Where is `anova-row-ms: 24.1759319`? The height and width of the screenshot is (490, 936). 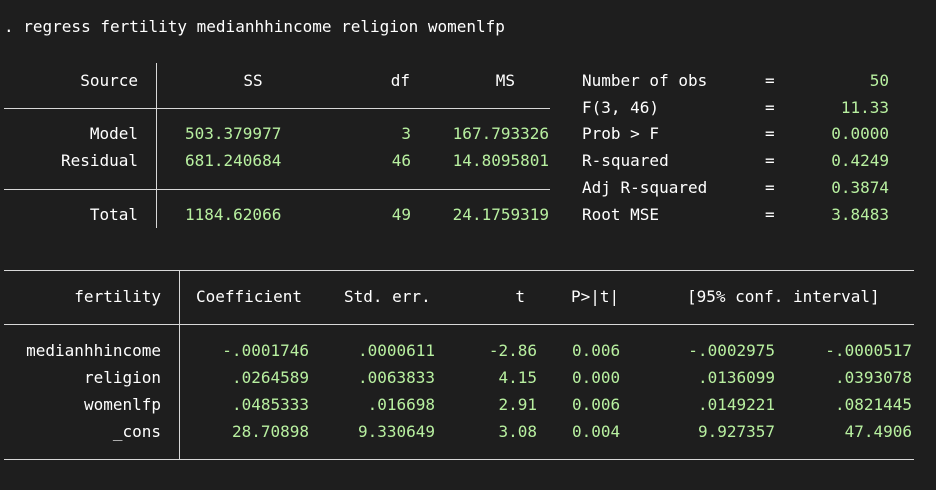
anova-row-ms: 24.1759319 is located at coordinates (500, 214).